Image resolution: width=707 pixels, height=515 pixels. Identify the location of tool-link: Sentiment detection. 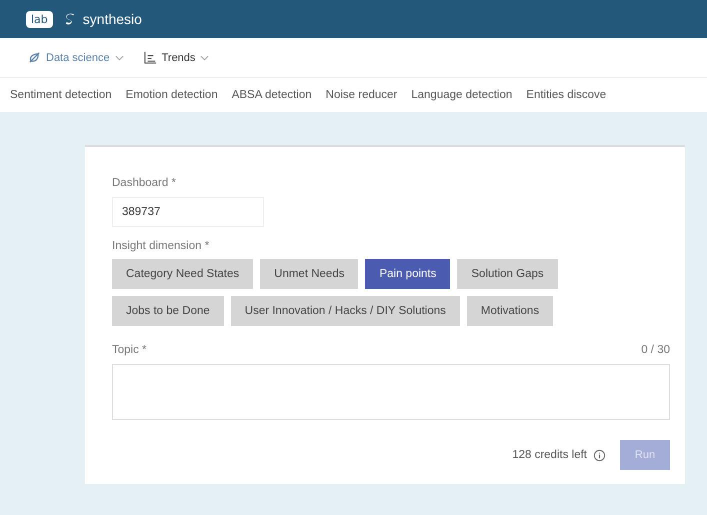
(61, 95).